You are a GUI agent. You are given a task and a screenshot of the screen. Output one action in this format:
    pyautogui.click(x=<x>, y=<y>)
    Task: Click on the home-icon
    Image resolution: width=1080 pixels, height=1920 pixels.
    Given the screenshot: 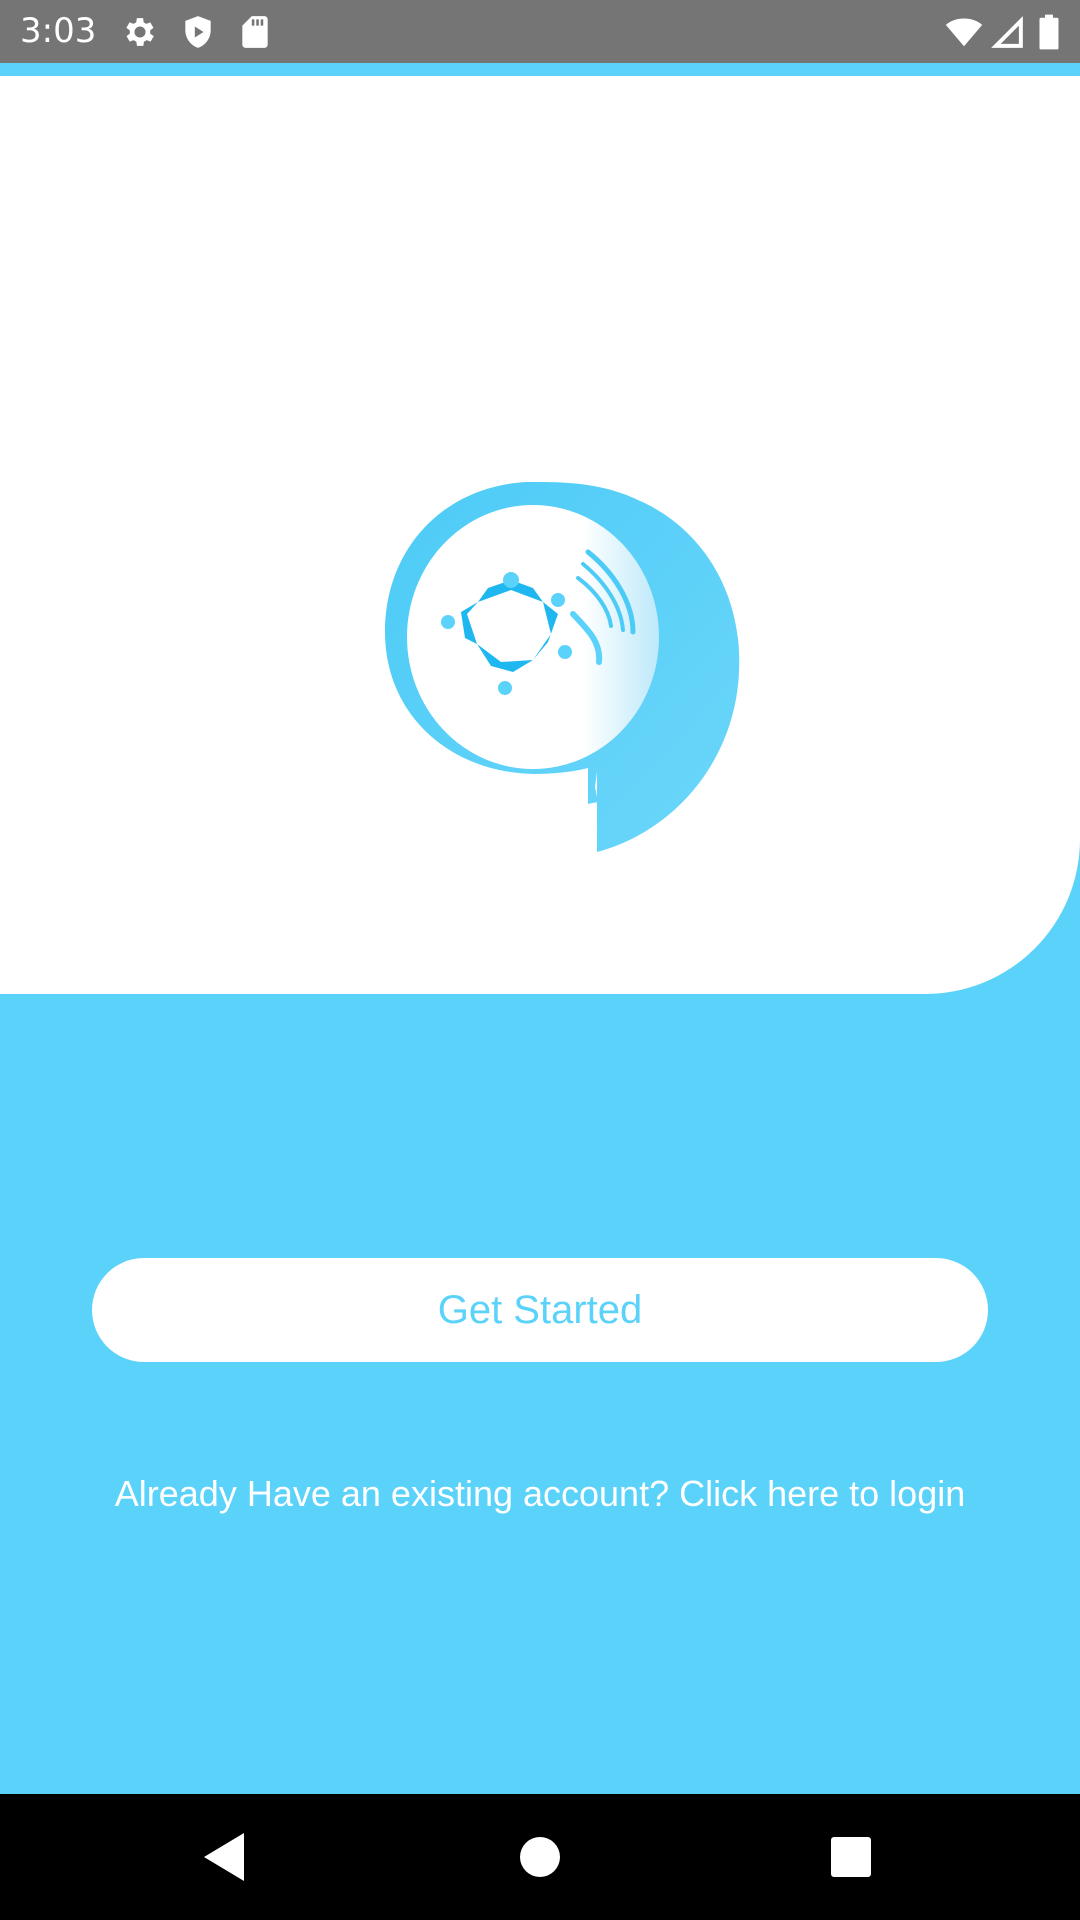 What is the action you would take?
    pyautogui.click(x=540, y=1857)
    